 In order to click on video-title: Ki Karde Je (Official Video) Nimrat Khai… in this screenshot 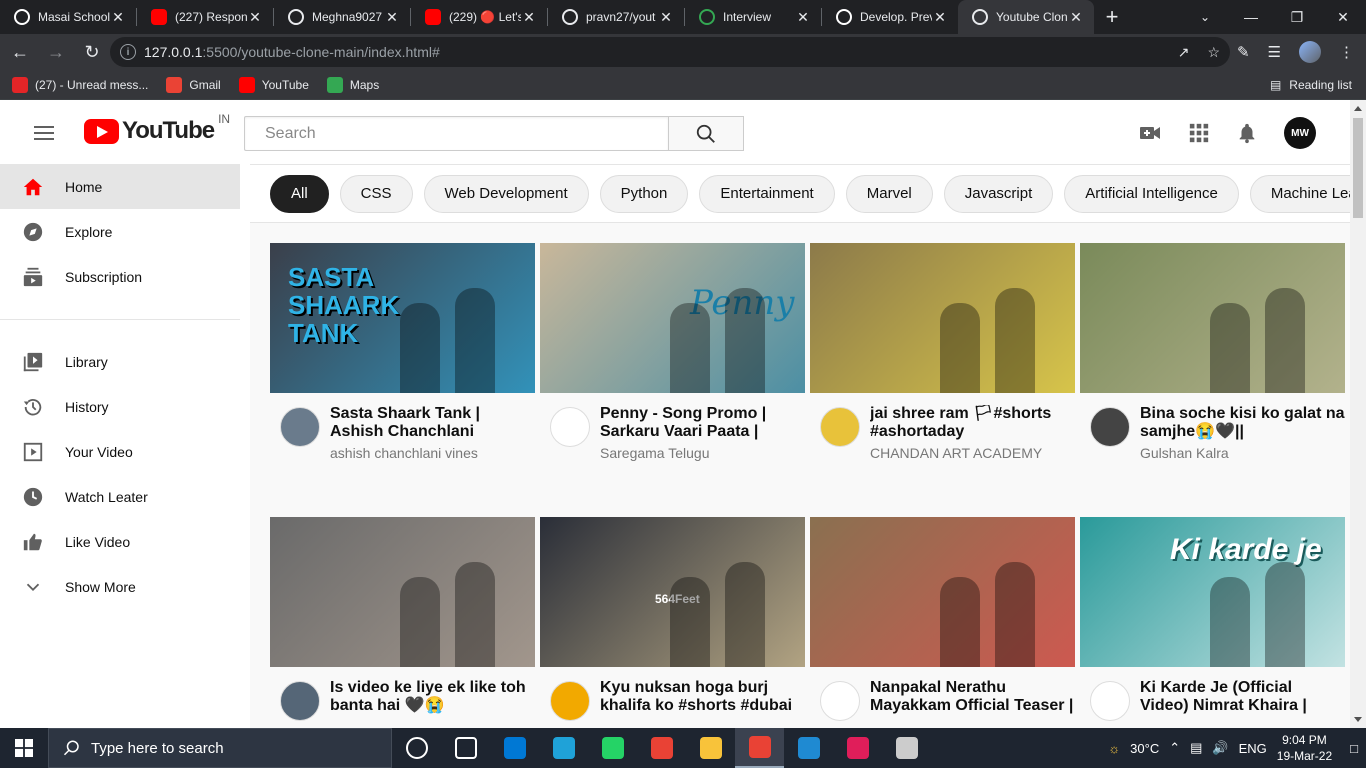, I will do `click(1242, 697)`.